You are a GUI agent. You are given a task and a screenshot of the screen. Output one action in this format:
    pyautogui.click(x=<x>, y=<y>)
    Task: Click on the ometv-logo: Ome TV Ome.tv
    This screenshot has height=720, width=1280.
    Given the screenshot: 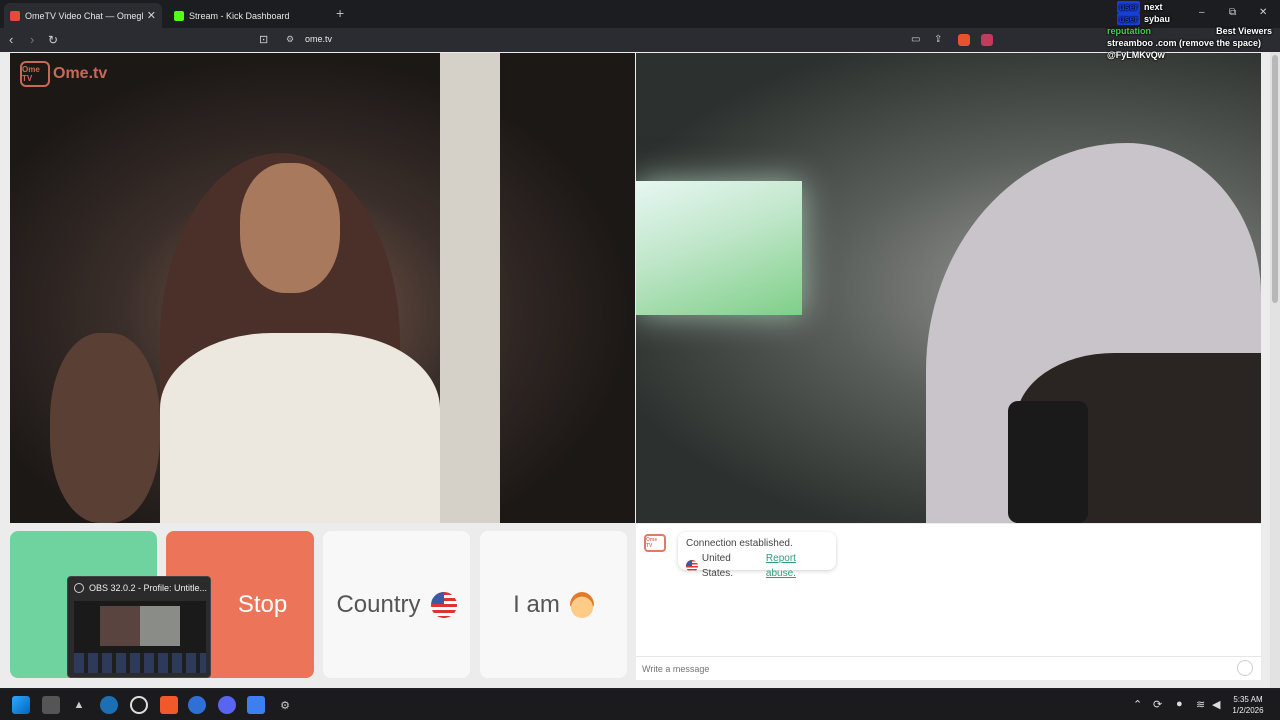 What is the action you would take?
    pyautogui.click(x=63, y=74)
    